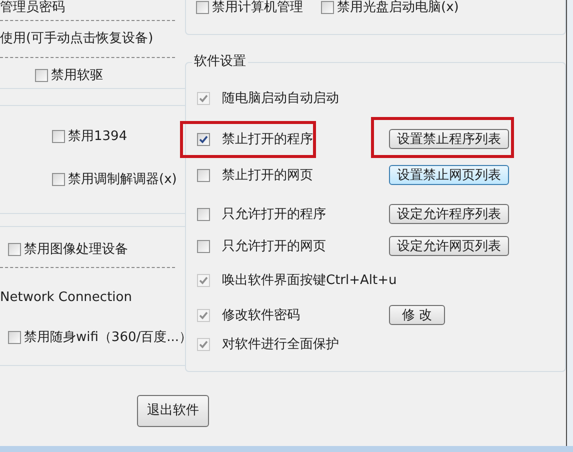  What do you see at coordinates (122, 179) in the screenshot?
I see `checkbox-label: 禁用调制解调器(x)` at bounding box center [122, 179].